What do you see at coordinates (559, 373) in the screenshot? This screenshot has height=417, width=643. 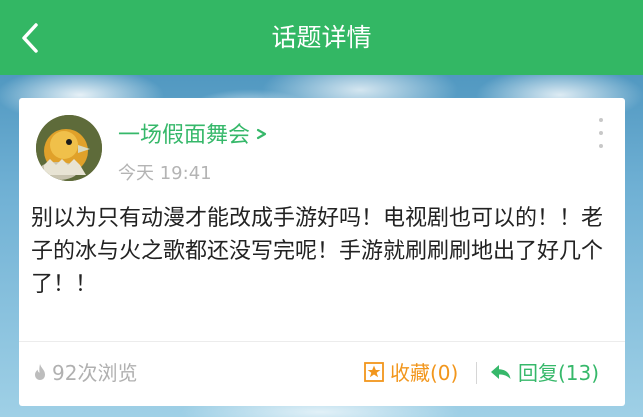 I see `reply-label: 回复(13)` at bounding box center [559, 373].